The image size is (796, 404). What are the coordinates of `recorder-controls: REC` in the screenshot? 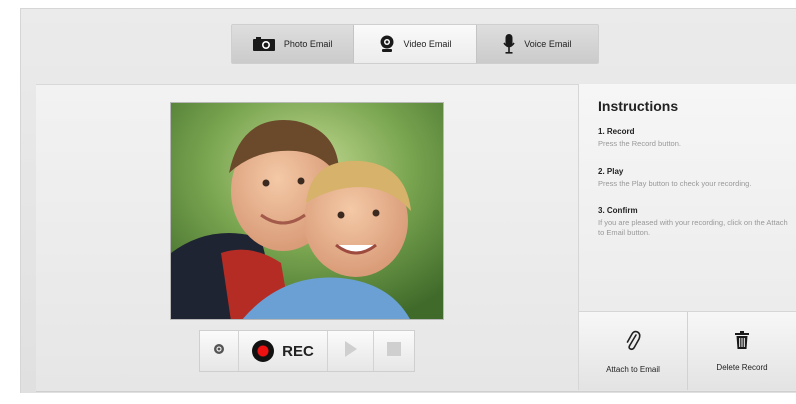 It's located at (307, 351).